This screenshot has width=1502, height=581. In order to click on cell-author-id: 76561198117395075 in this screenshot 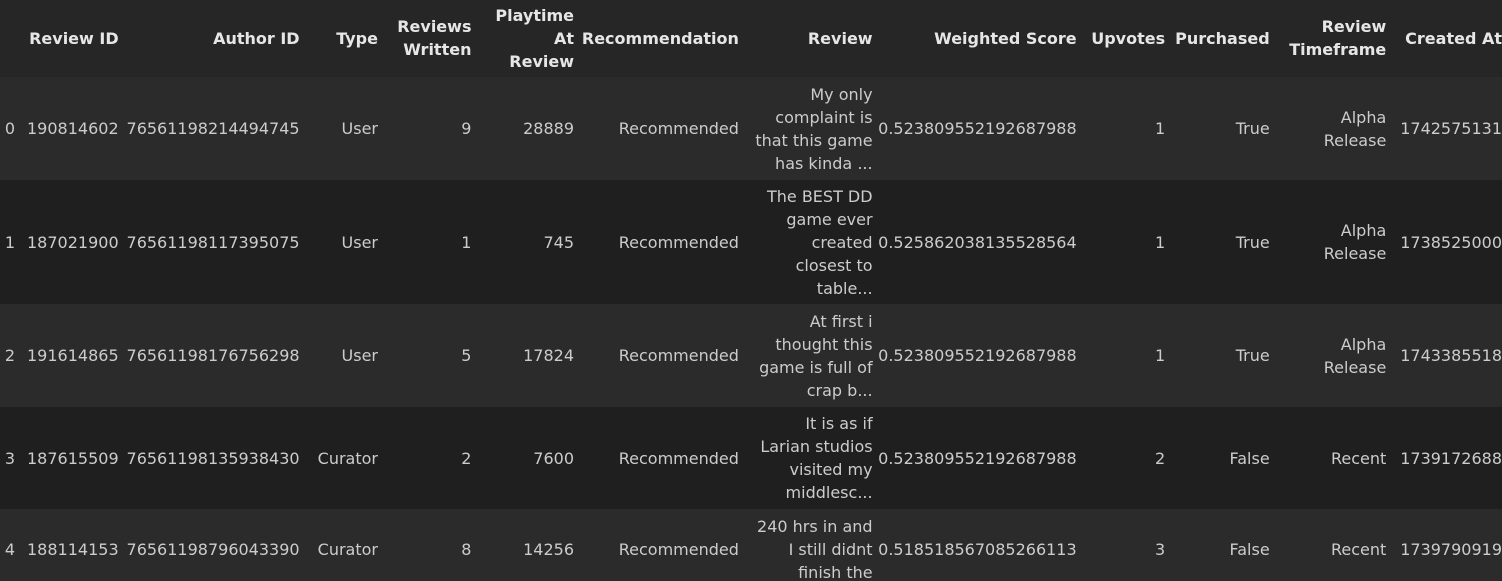, I will do `click(213, 242)`.